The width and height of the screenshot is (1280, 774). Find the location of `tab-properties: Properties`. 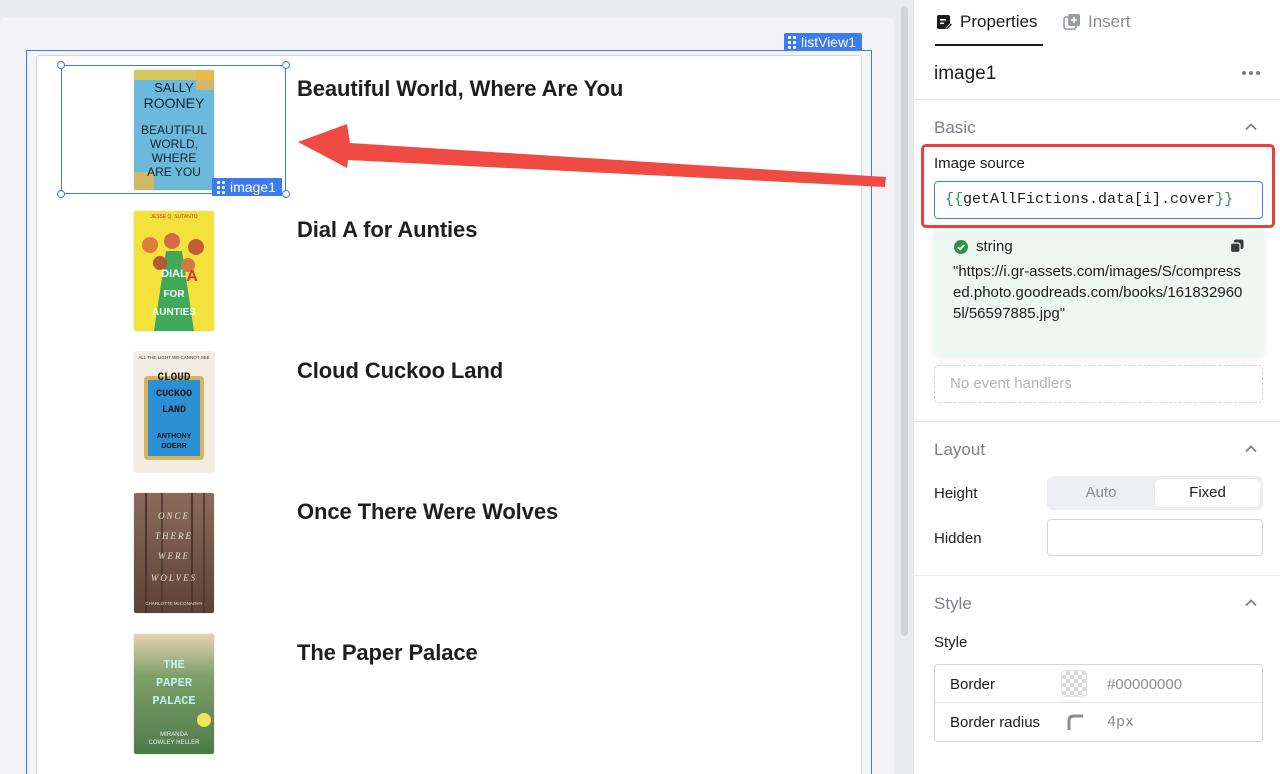

tab-properties: Properties is located at coordinates (989, 29).